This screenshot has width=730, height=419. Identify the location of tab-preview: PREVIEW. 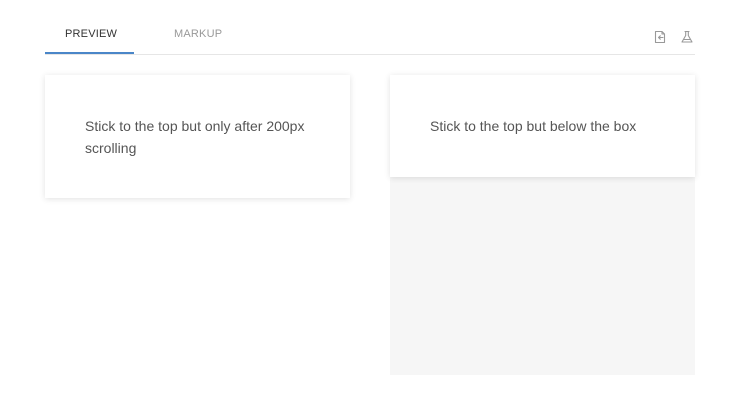
(91, 34).